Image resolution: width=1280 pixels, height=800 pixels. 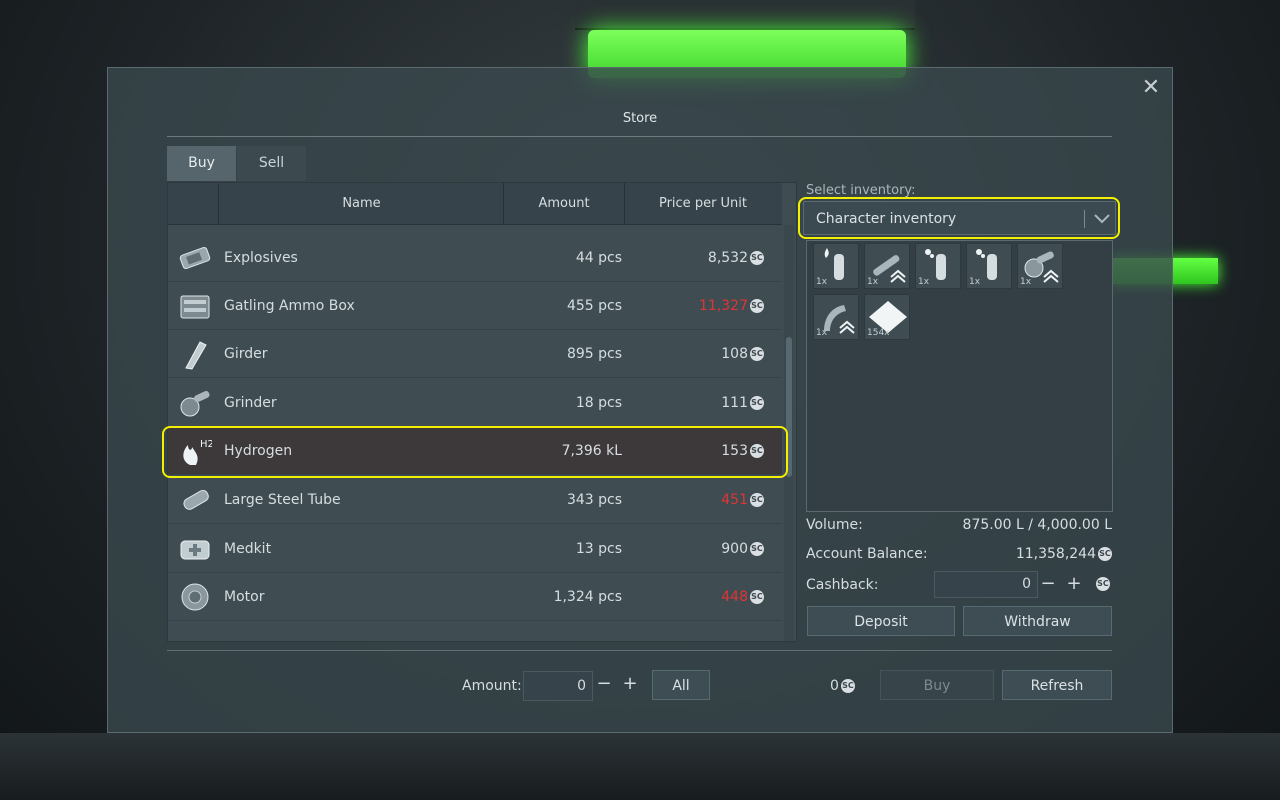 I want to click on chevron-down-icon, so click(x=1102, y=218).